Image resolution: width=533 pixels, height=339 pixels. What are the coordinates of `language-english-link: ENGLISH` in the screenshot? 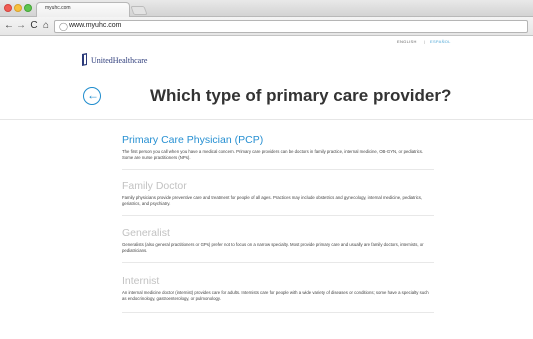 It's located at (407, 41).